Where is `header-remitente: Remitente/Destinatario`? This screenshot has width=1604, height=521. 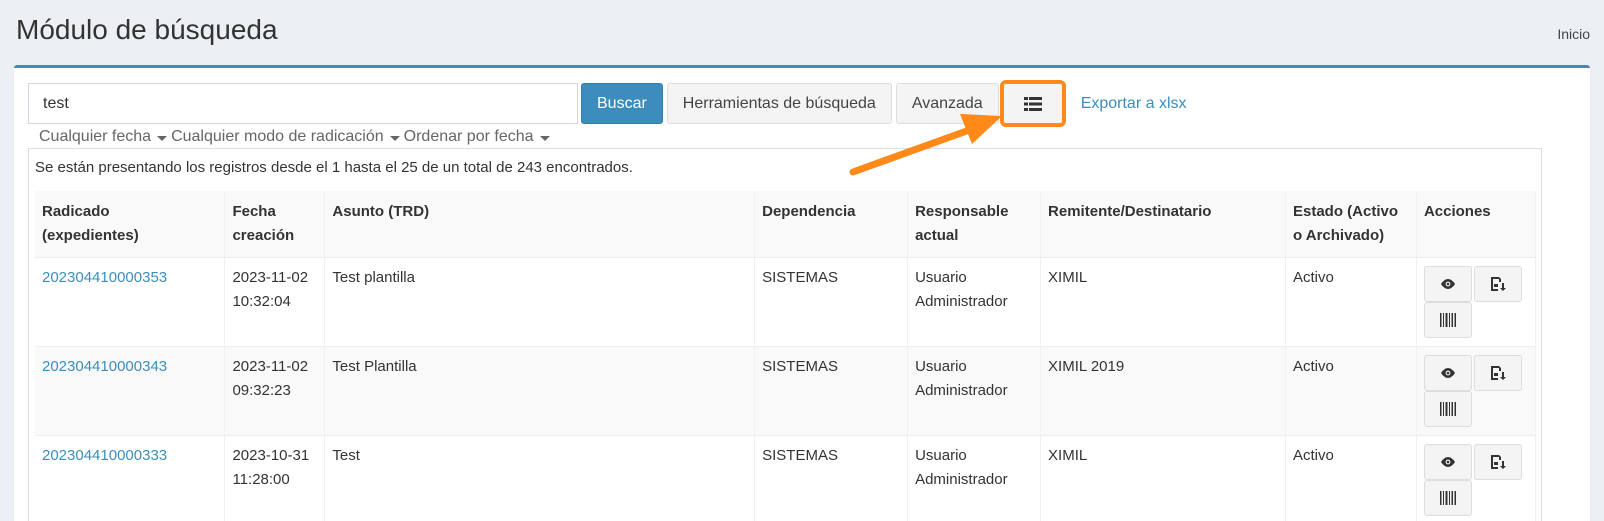
header-remitente: Remitente/Destinatario is located at coordinates (1163, 224).